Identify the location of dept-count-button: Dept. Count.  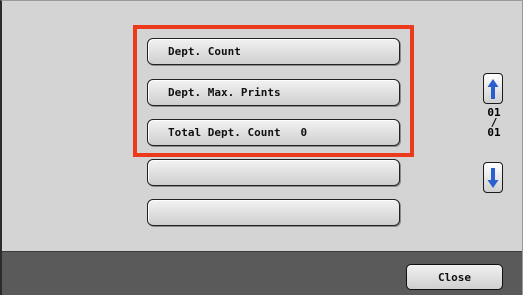
(273, 51).